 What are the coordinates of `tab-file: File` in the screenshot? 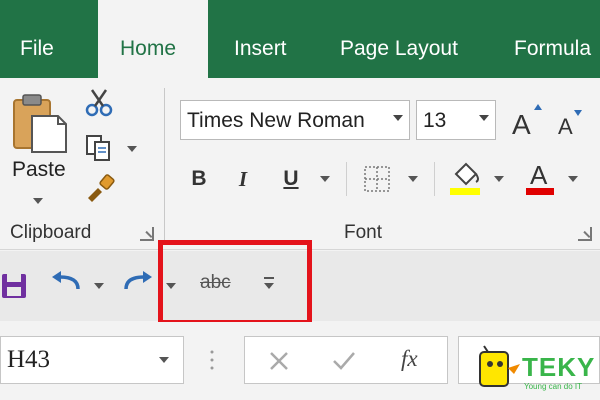 It's located at (37, 39).